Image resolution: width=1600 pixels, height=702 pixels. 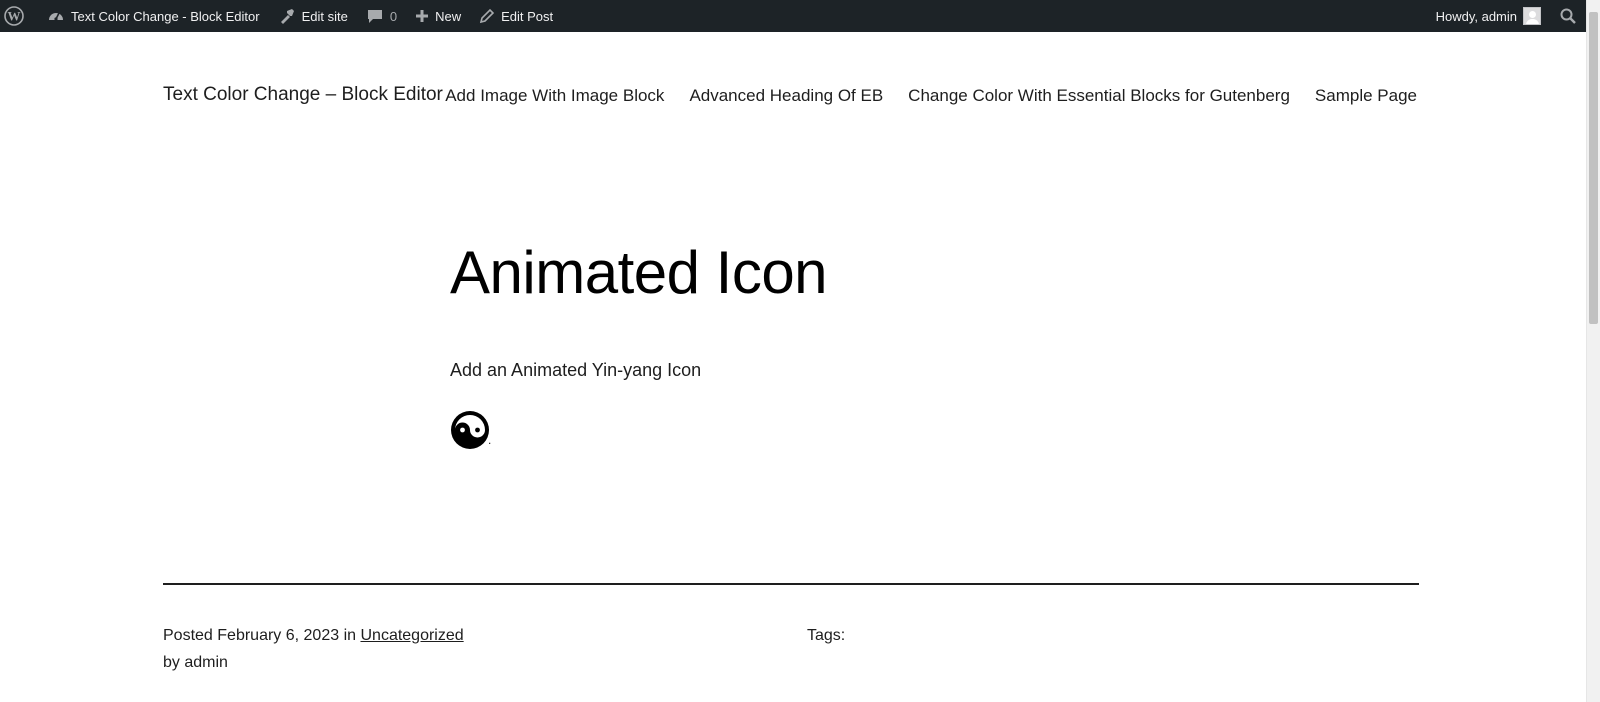 I want to click on tags-label: Tags:, so click(x=826, y=635).